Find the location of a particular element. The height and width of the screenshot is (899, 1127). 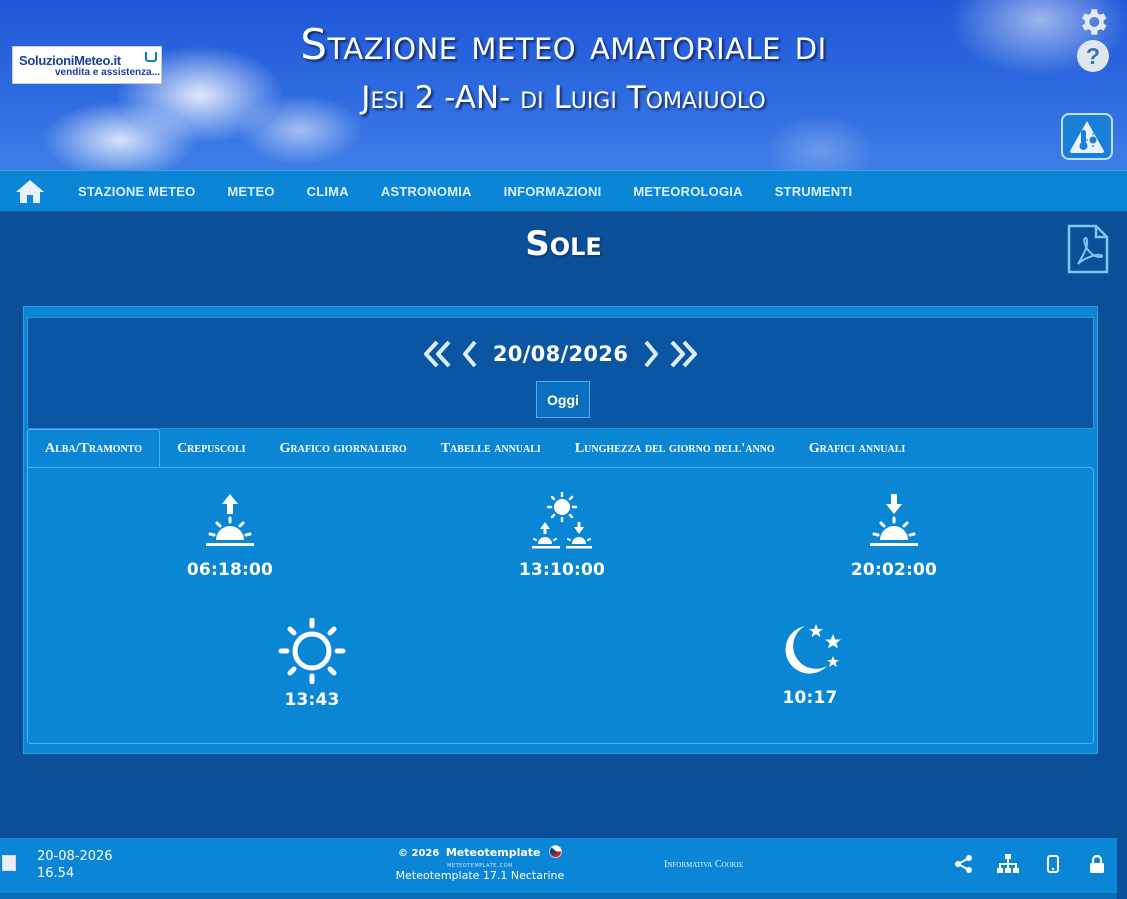

tab-crepuscoli: Crepuscoli is located at coordinates (211, 449).